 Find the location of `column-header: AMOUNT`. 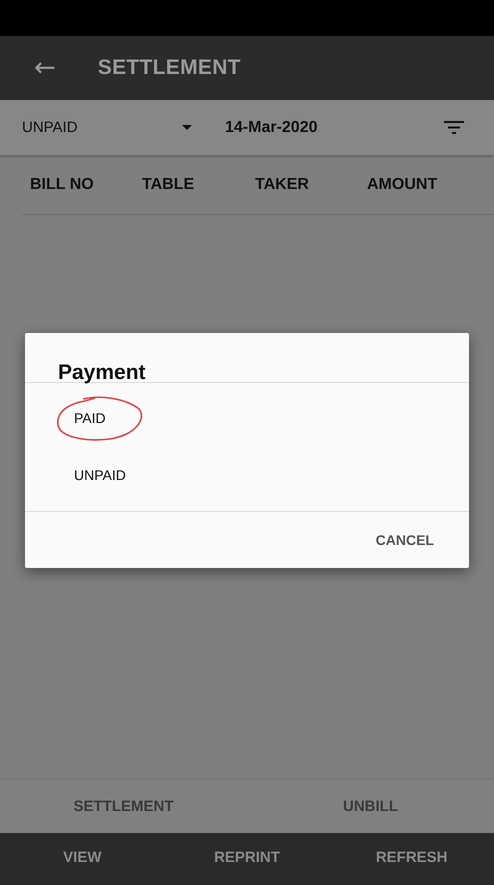

column-header: AMOUNT is located at coordinates (402, 185).